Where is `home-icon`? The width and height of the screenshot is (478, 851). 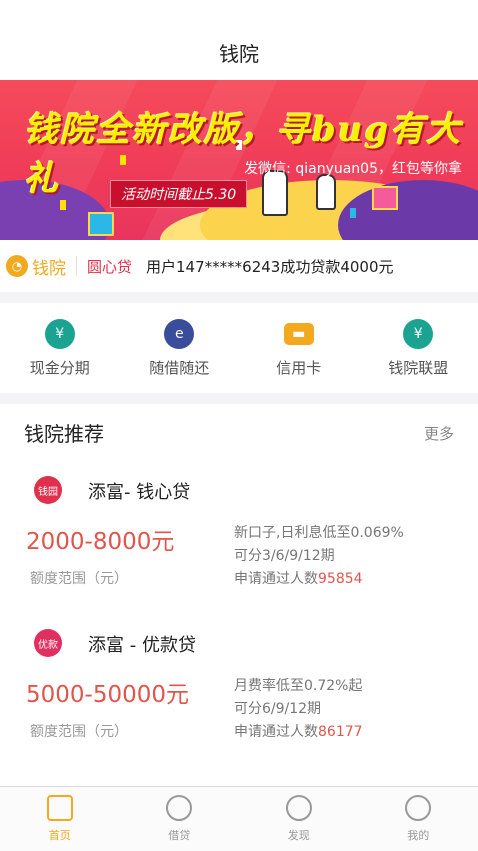 home-icon is located at coordinates (60, 808).